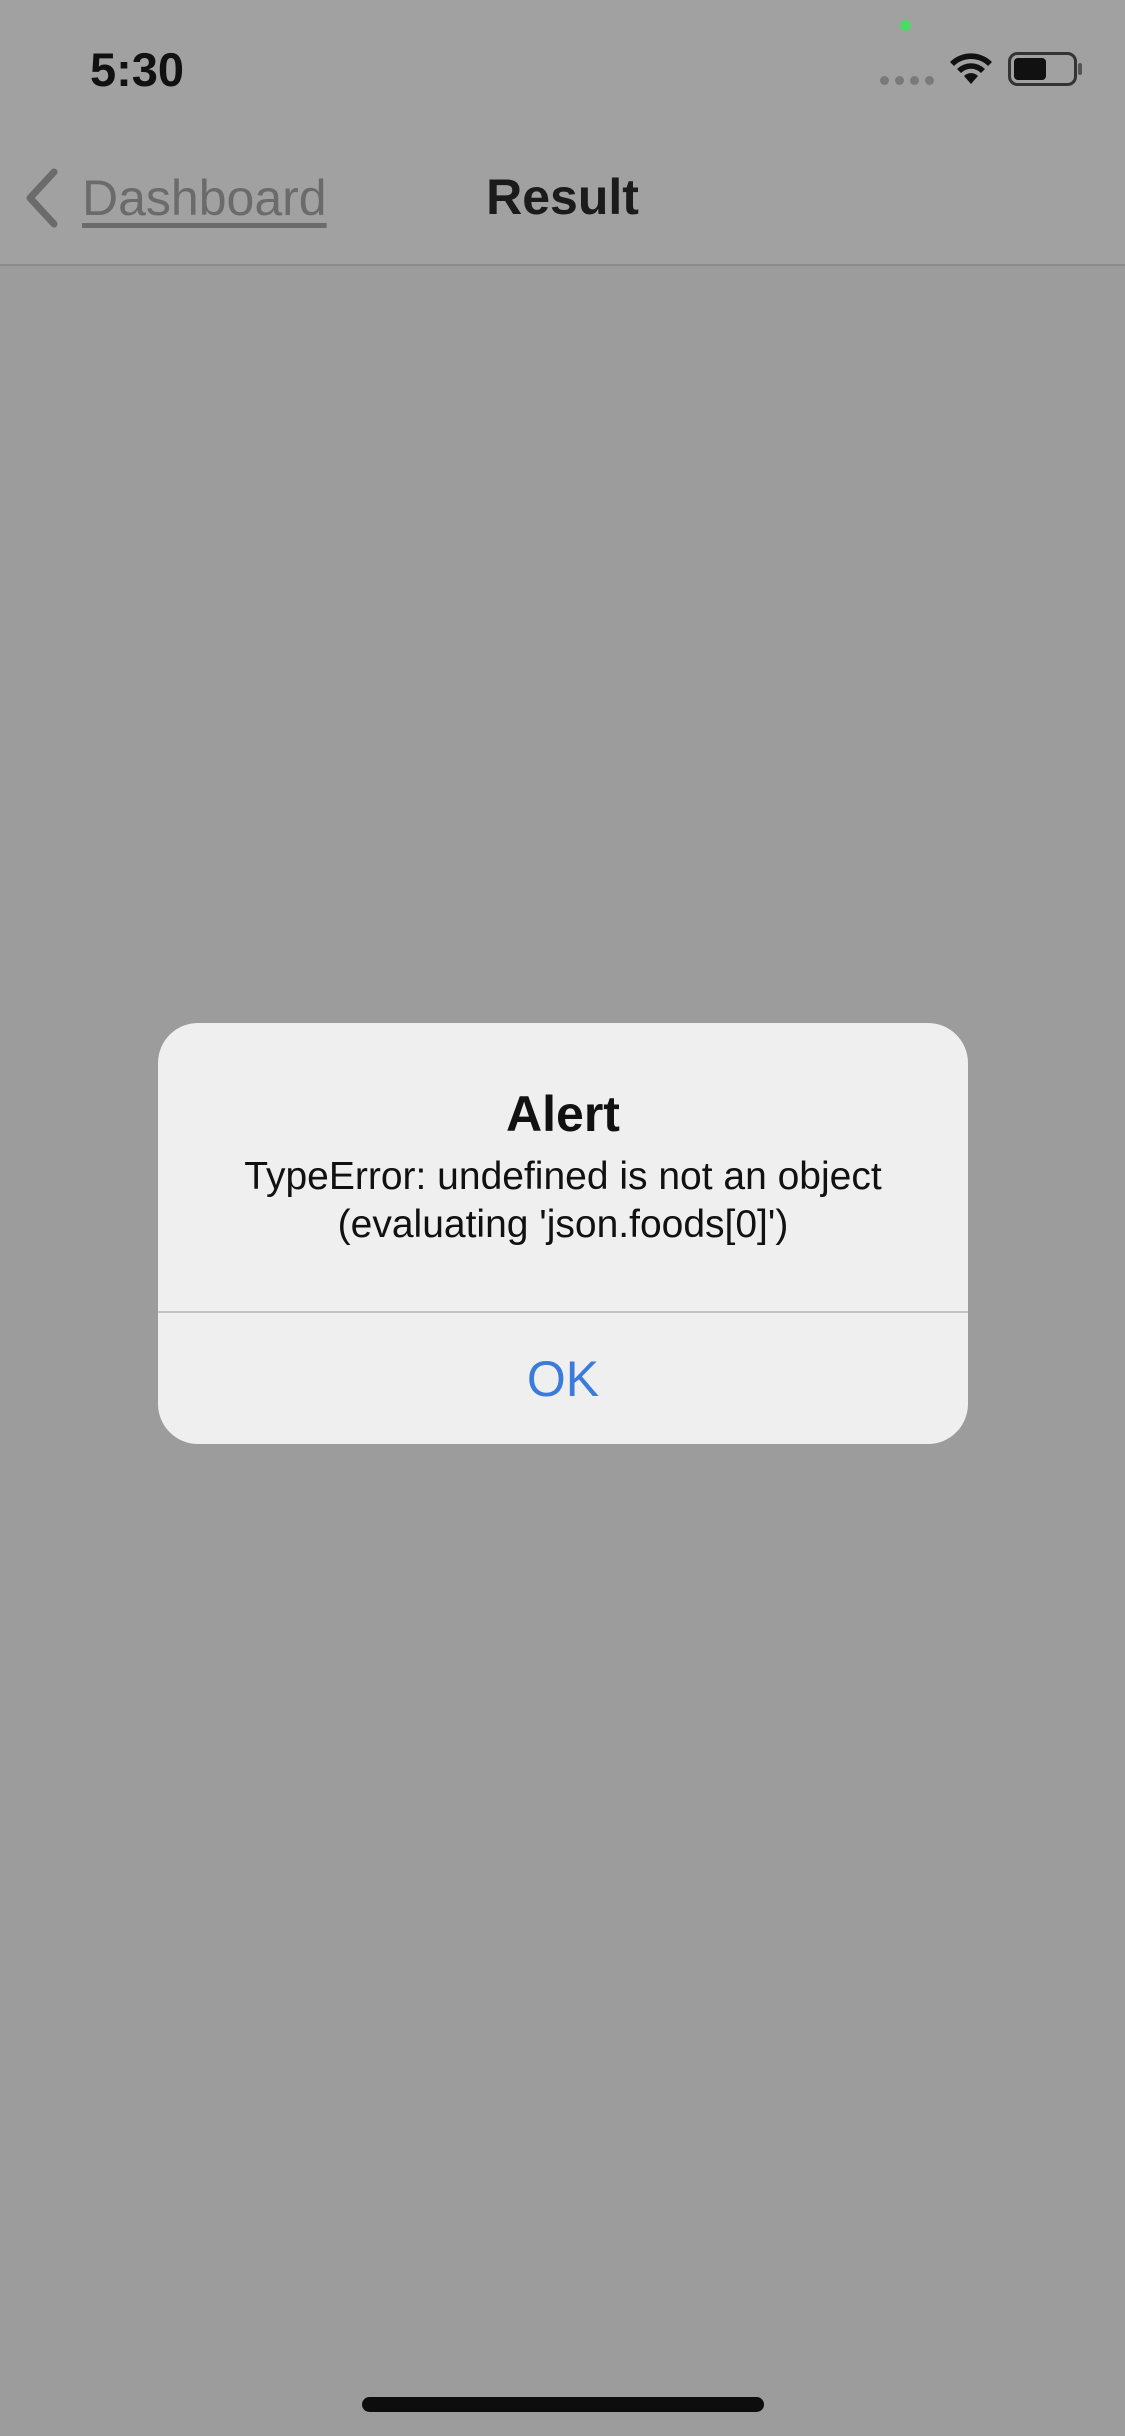 Image resolution: width=1125 pixels, height=2436 pixels. What do you see at coordinates (137, 69) in the screenshot?
I see `status-time: 5:30` at bounding box center [137, 69].